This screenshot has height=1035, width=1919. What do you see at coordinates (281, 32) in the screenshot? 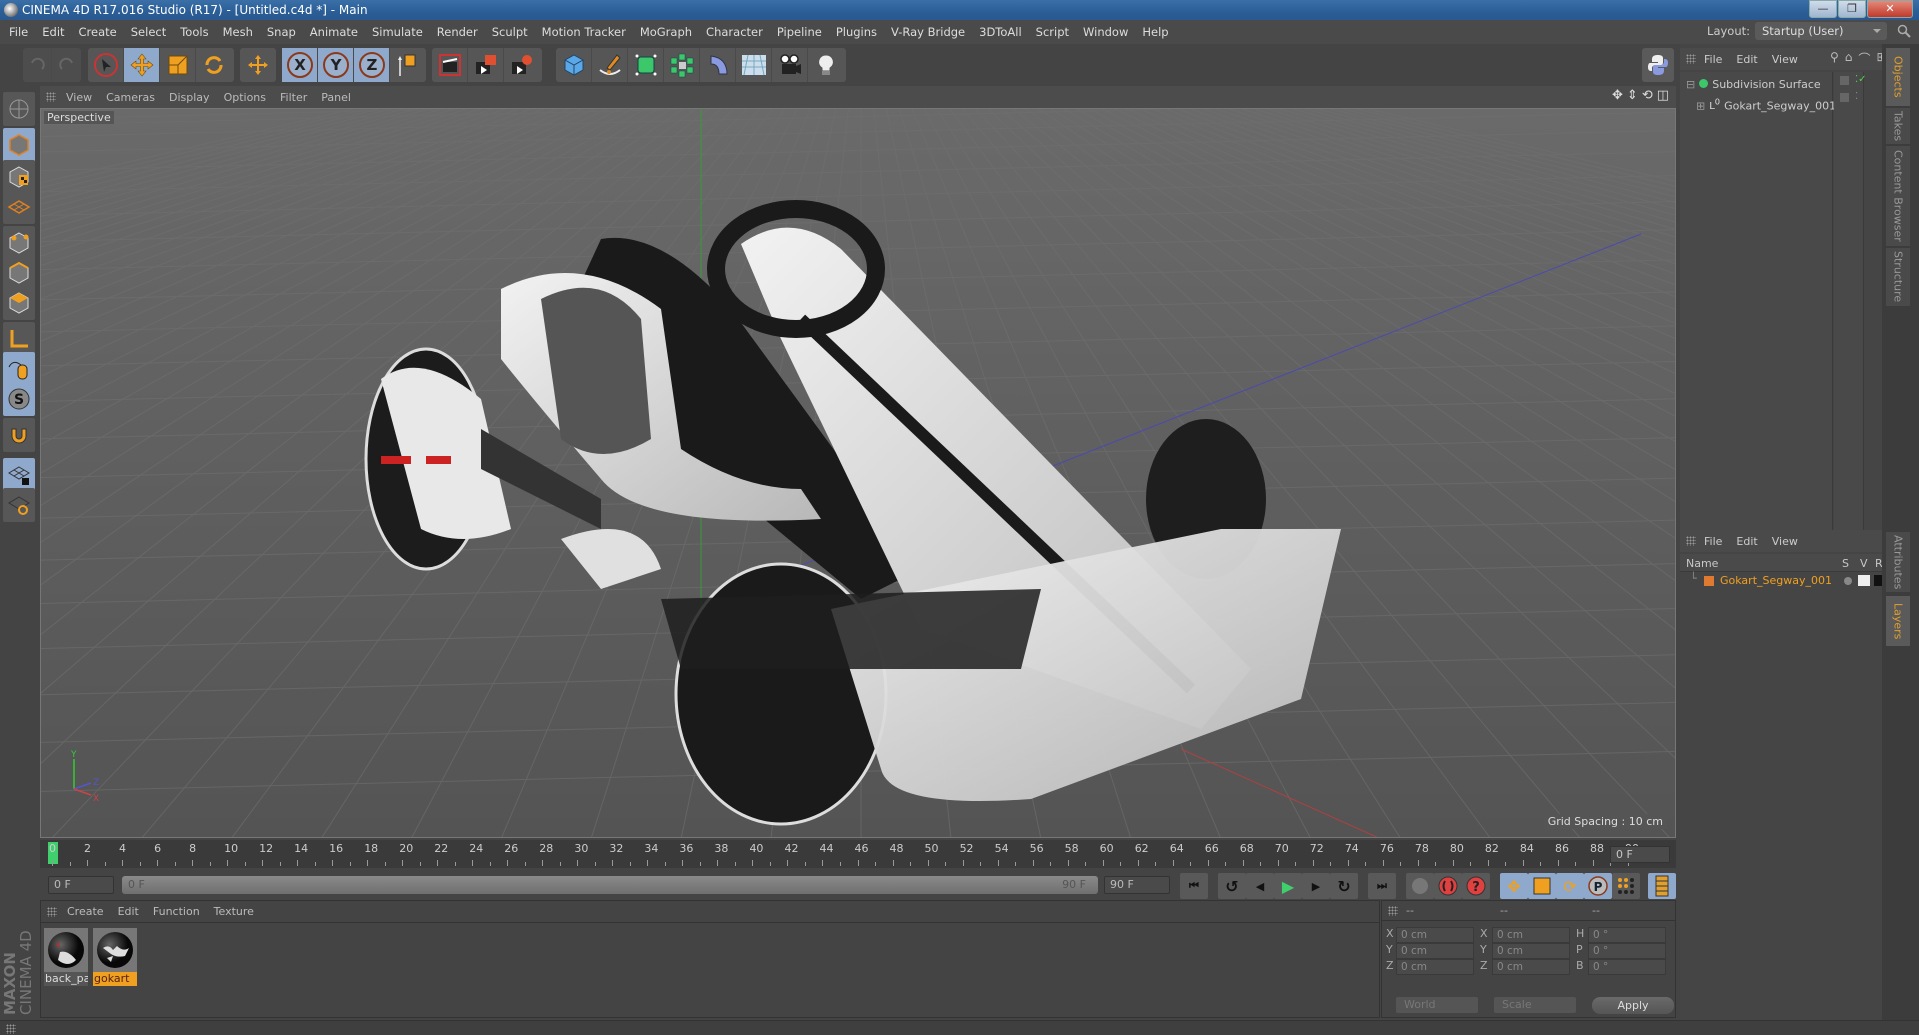
I see `menu-snap: Snap` at bounding box center [281, 32].